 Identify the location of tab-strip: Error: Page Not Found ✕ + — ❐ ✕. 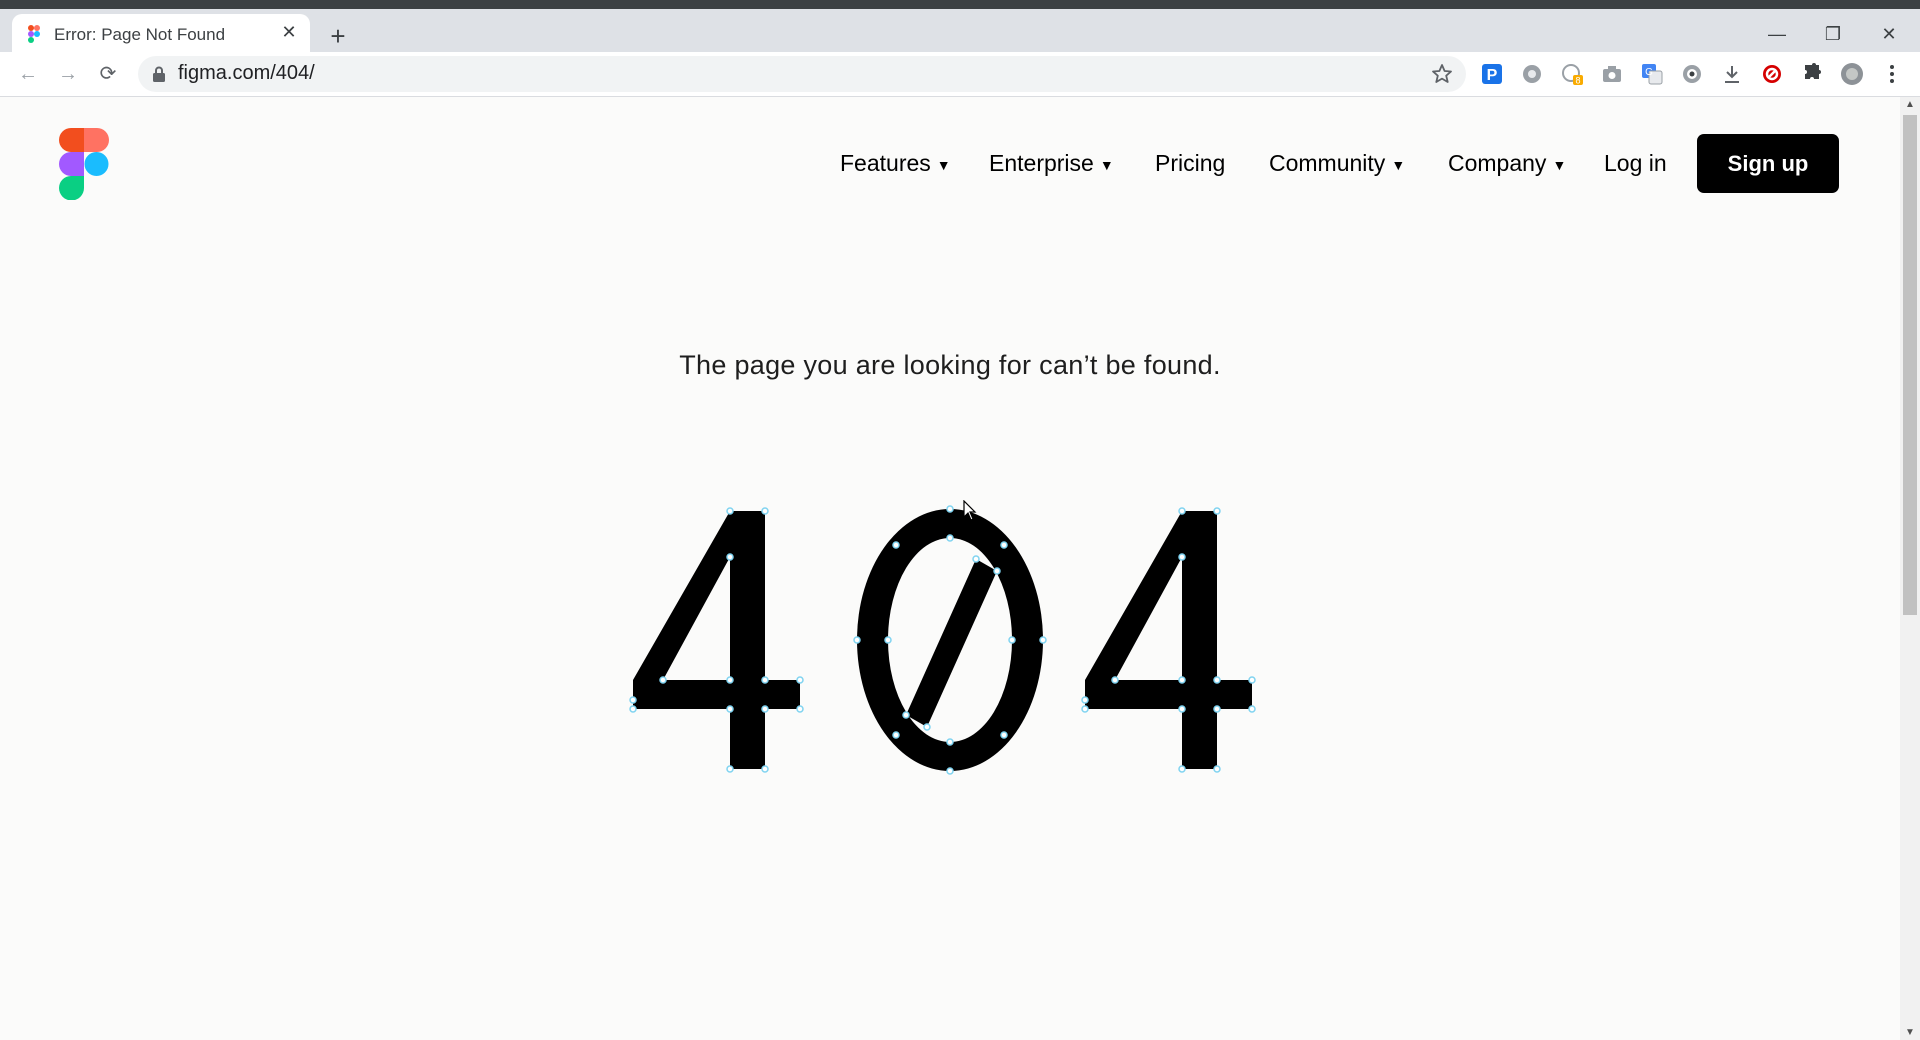
(960, 30).